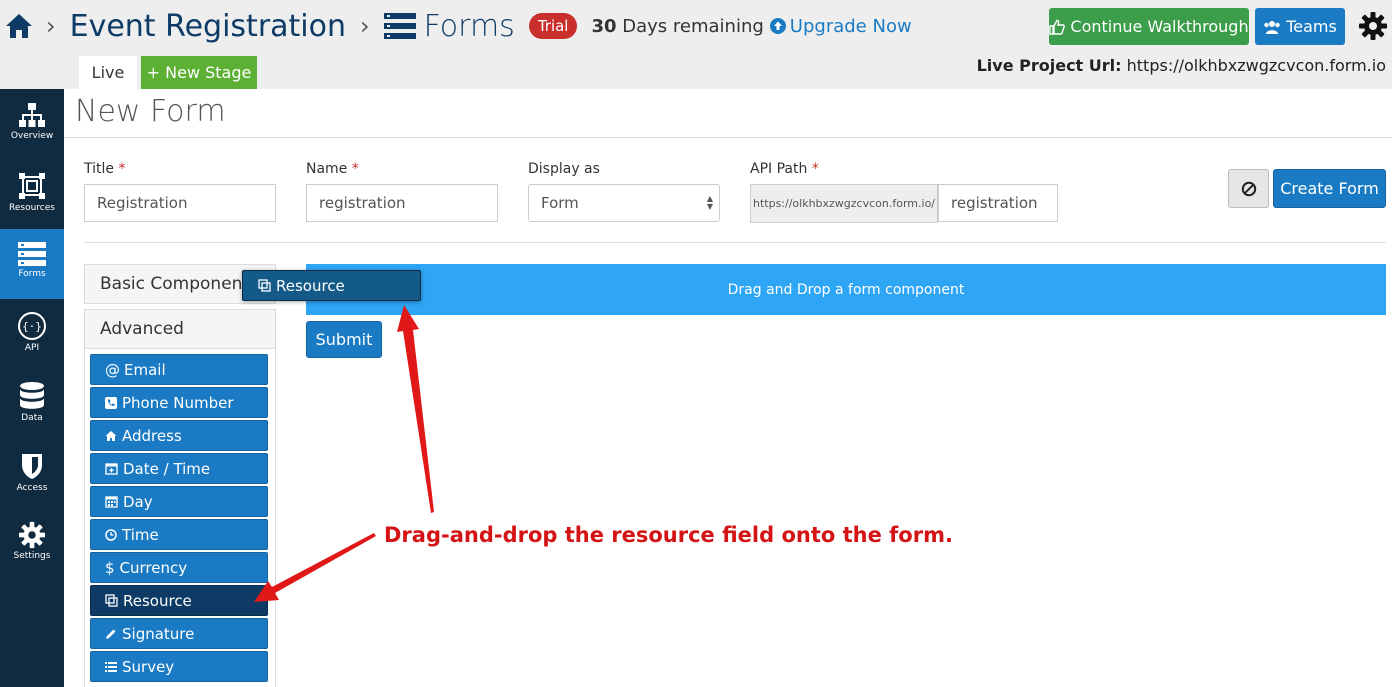 The width and height of the screenshot is (1392, 687). I want to click on annotation-arrow-up, so click(415, 409).